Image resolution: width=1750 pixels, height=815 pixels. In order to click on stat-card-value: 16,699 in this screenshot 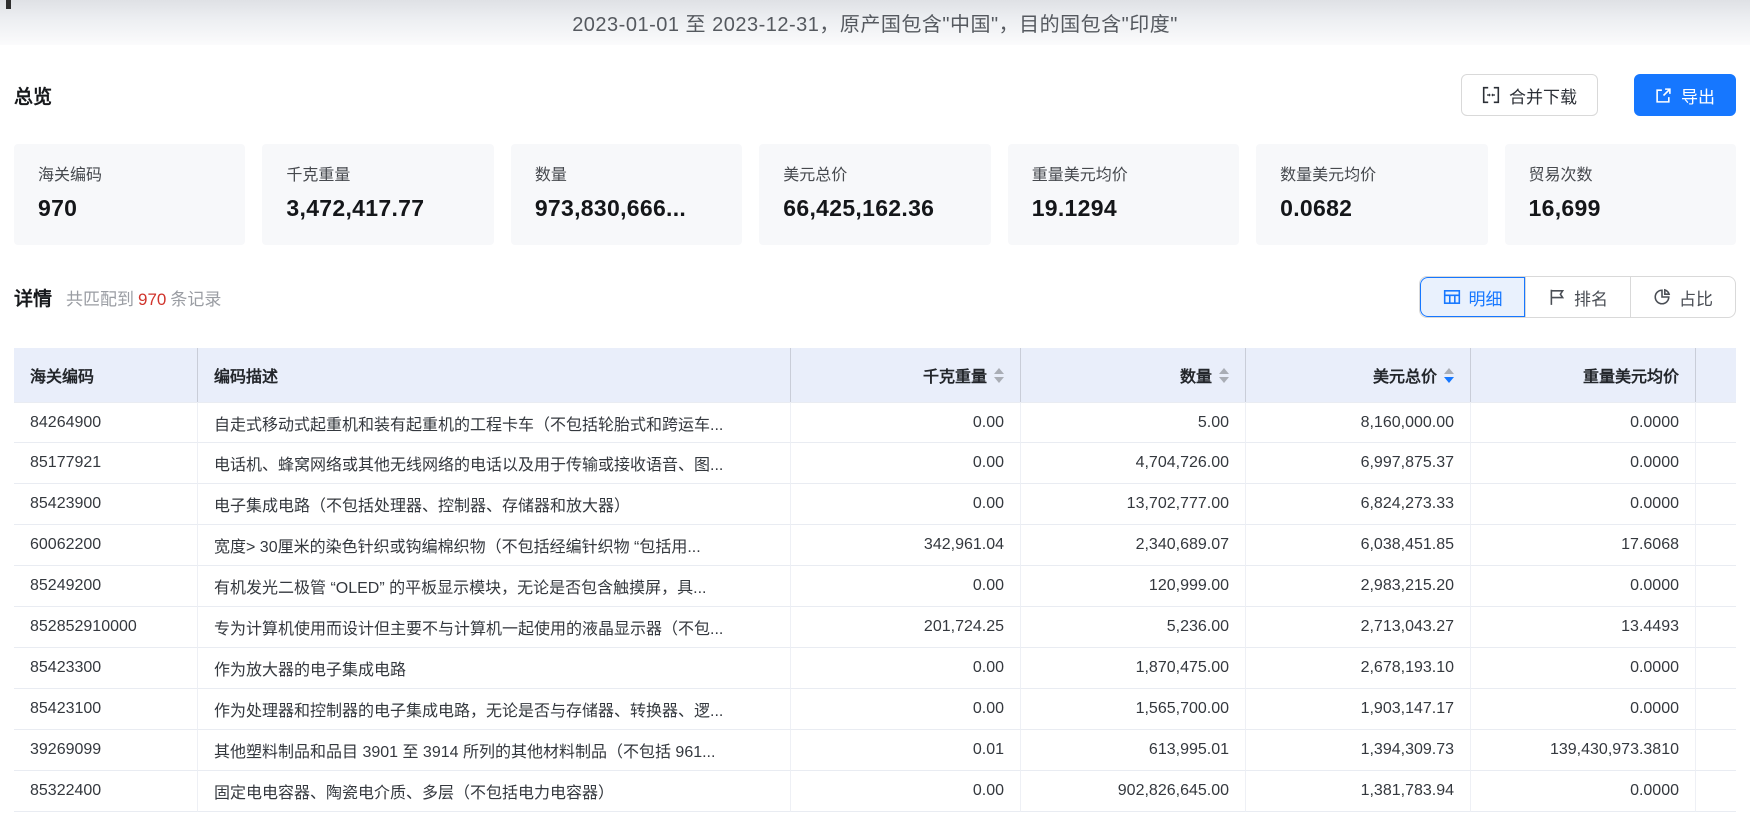, I will do `click(1564, 208)`.